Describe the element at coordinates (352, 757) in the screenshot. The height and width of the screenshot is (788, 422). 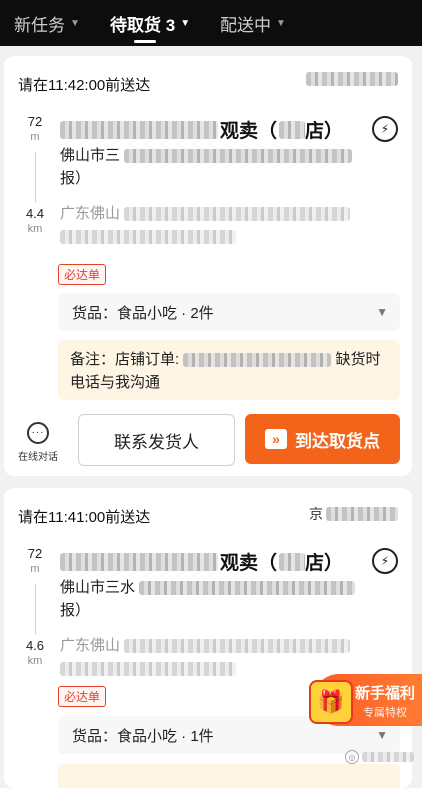
I see `watermark-icon: ◎` at that location.